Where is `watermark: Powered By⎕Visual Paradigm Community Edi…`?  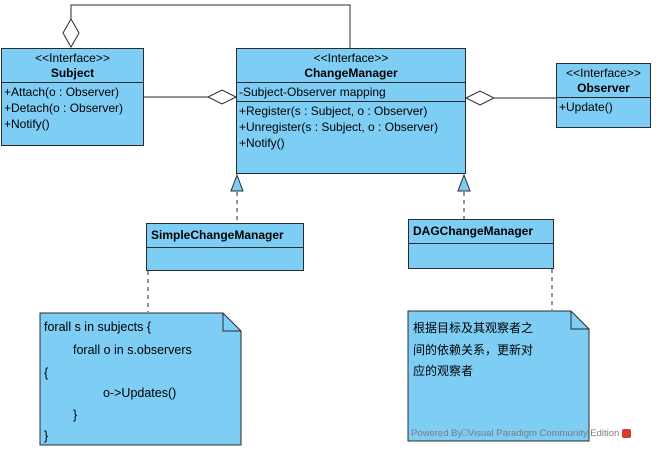
watermark: Powered By⎕Visual Paradigm Community Edi… is located at coordinates (521, 433).